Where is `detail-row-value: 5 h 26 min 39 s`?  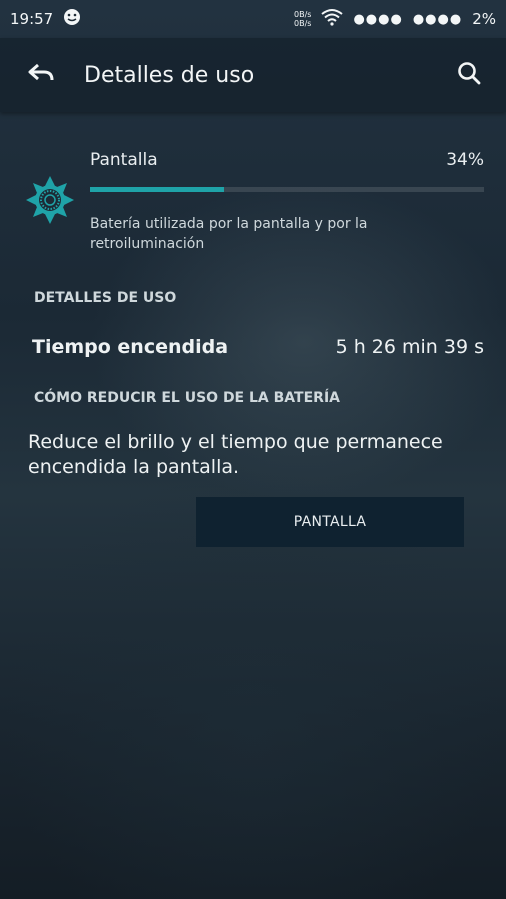 detail-row-value: 5 h 26 min 39 s is located at coordinates (409, 347).